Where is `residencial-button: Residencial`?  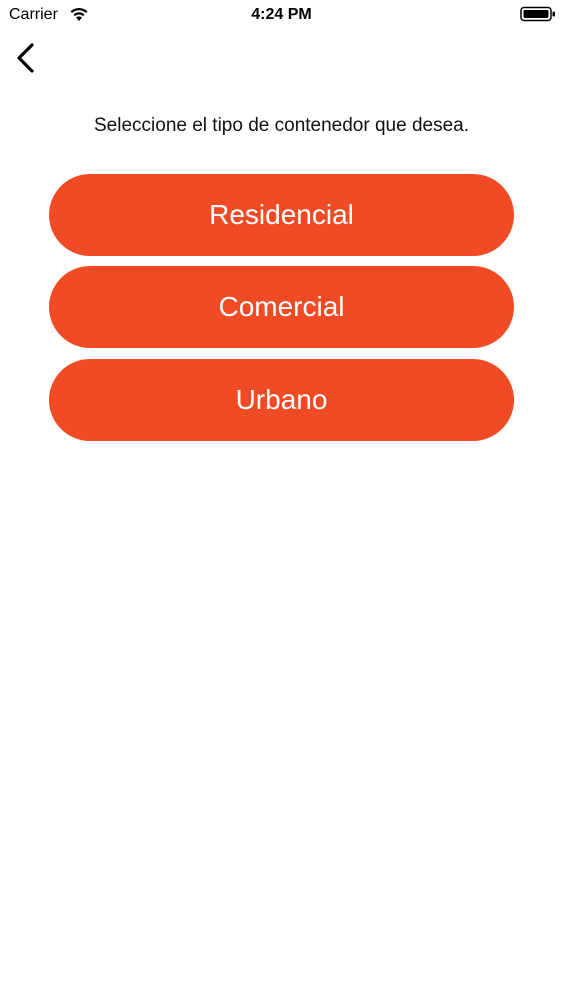 residencial-button: Residencial is located at coordinates (281, 215).